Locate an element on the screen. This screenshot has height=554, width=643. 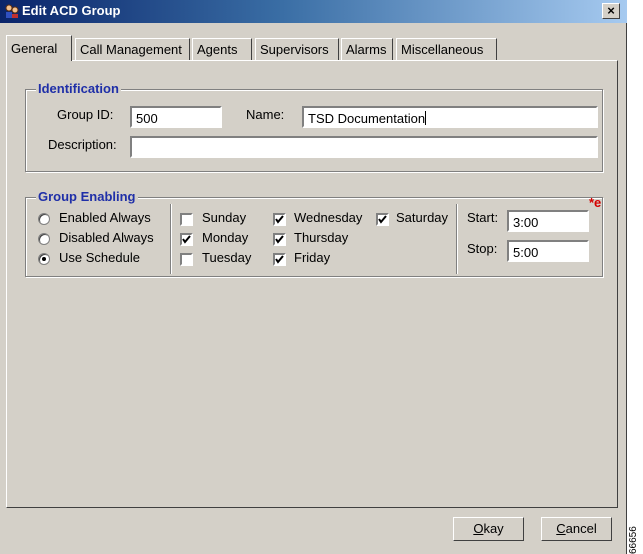
checkbox-label: Thursday is located at coordinates (321, 237).